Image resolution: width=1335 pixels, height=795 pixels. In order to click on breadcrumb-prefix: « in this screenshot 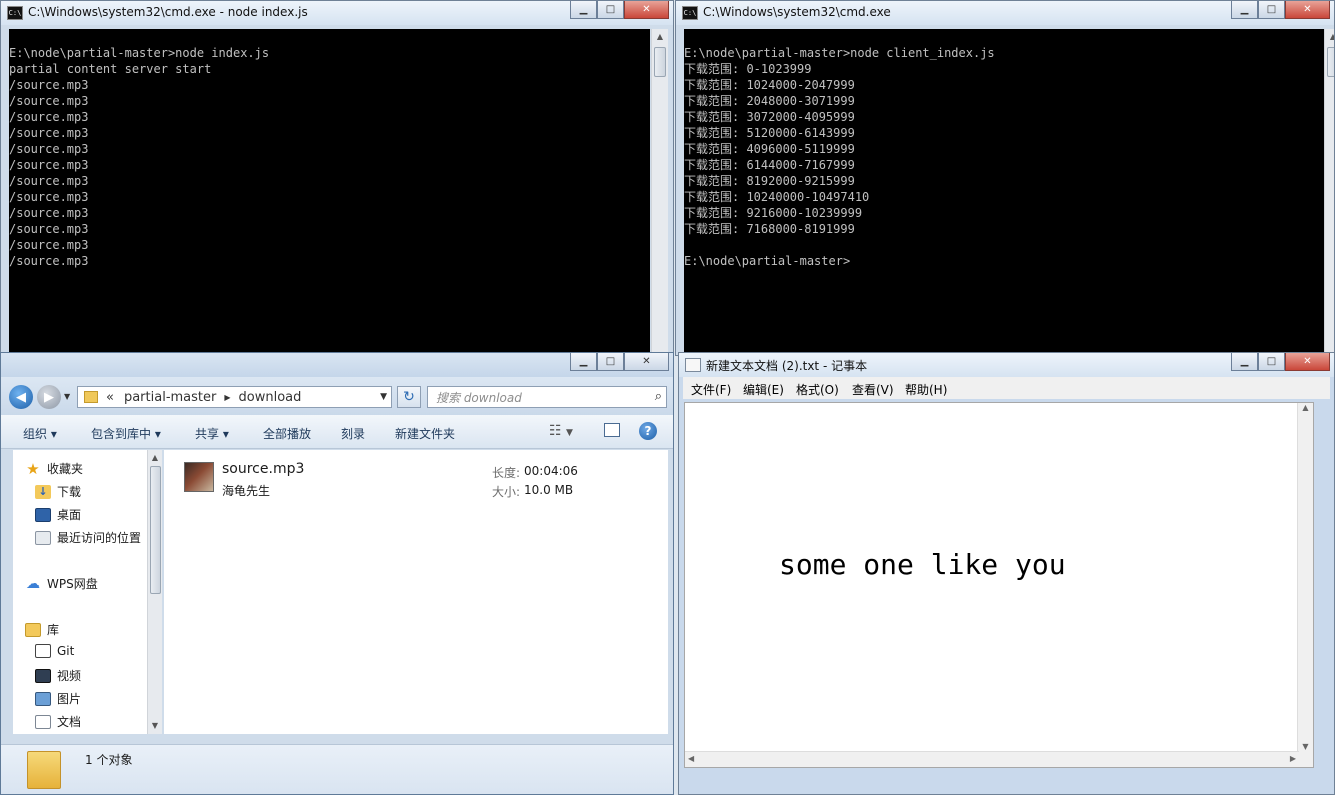, I will do `click(110, 397)`.